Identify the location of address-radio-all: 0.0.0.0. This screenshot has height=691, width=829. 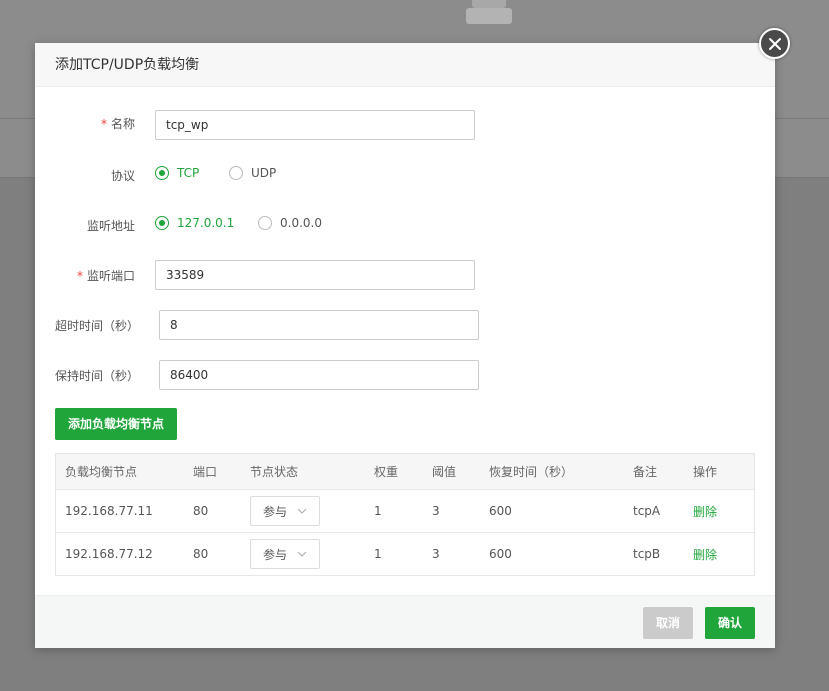
(290, 223).